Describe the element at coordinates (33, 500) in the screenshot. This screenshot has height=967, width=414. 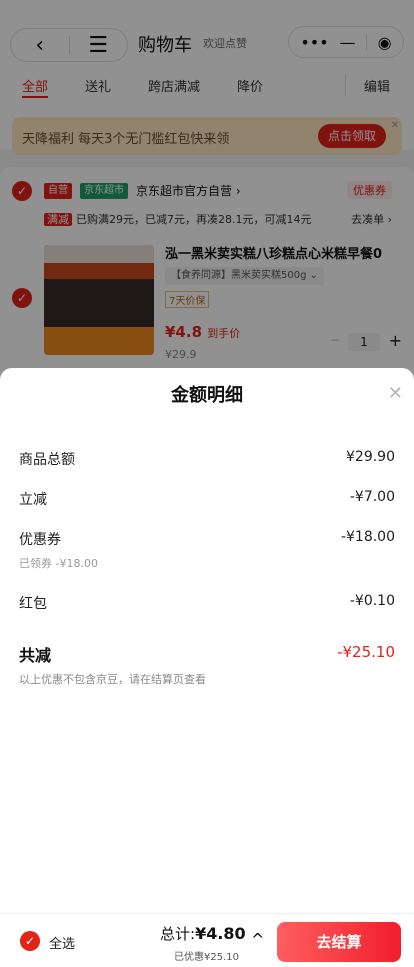
I see `row-discount-label: 立减` at that location.